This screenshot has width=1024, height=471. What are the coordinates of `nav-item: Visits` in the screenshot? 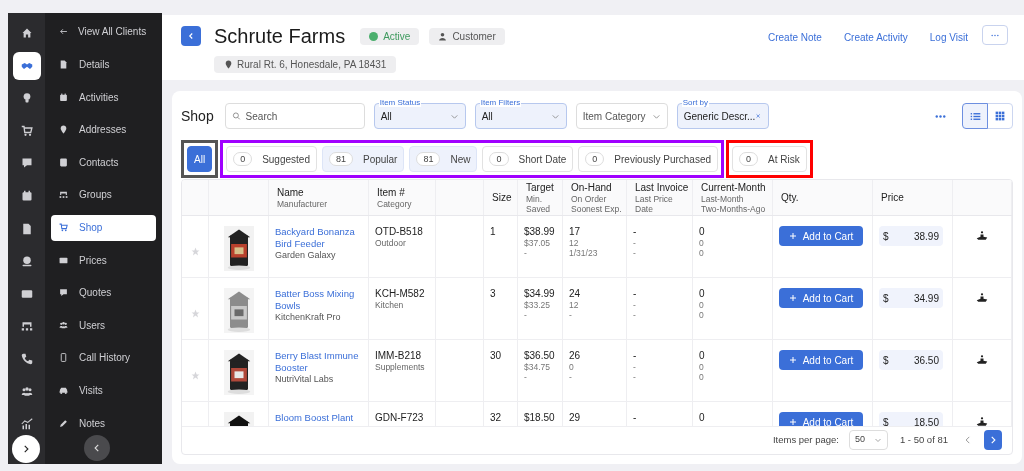 It's located at (103, 390).